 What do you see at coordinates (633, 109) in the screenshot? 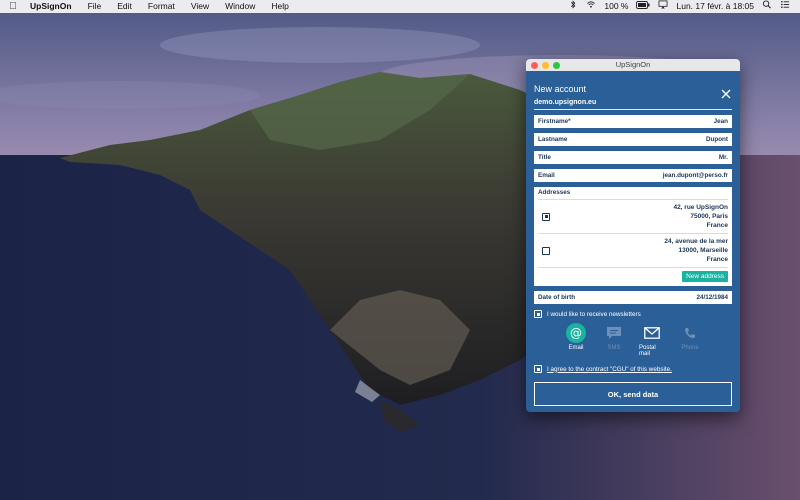
I see `divider` at bounding box center [633, 109].